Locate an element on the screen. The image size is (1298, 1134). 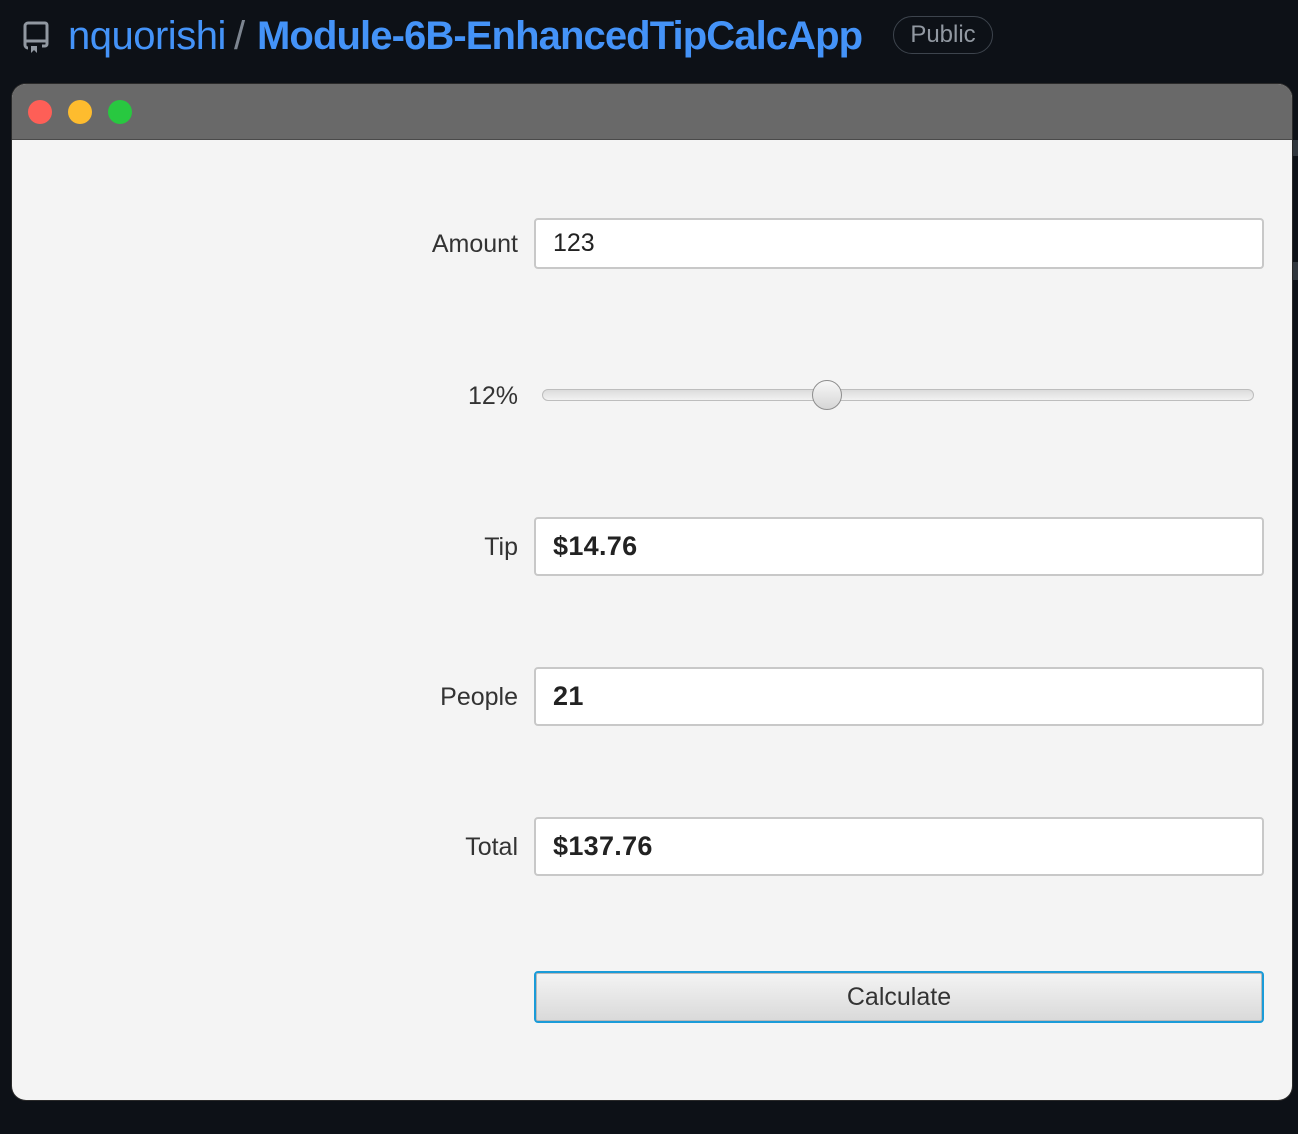
visibility-badge: Public is located at coordinates (943, 35).